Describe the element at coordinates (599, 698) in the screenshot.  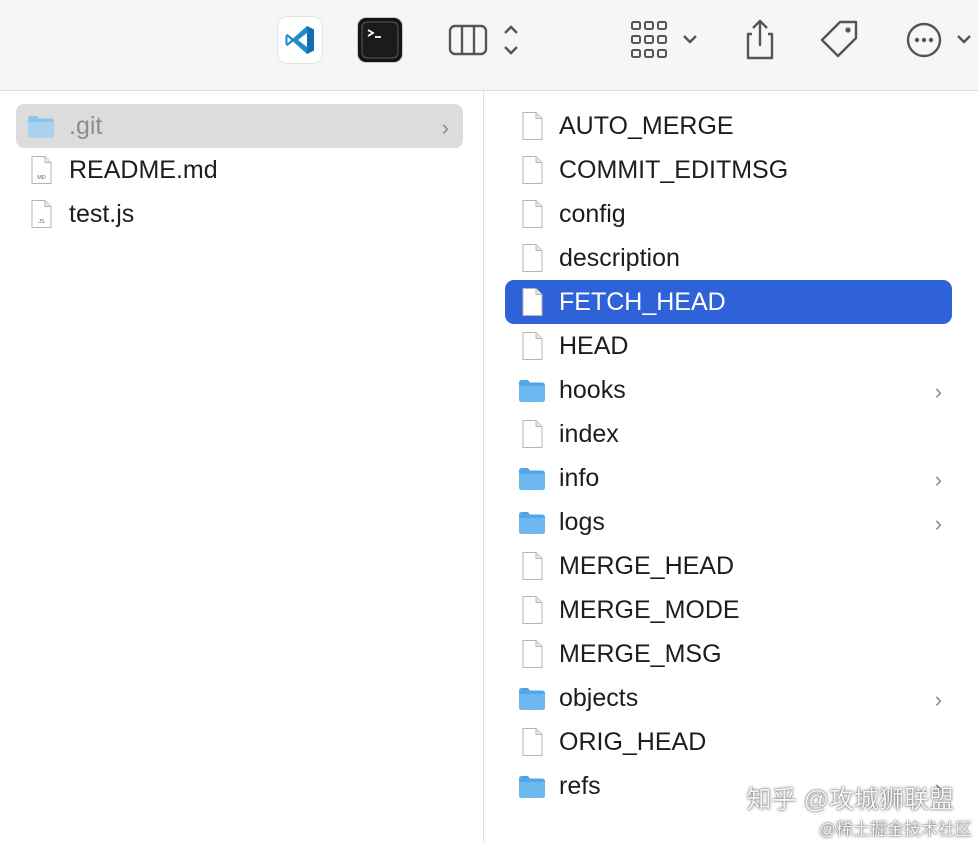
I see `item-label: objects` at that location.